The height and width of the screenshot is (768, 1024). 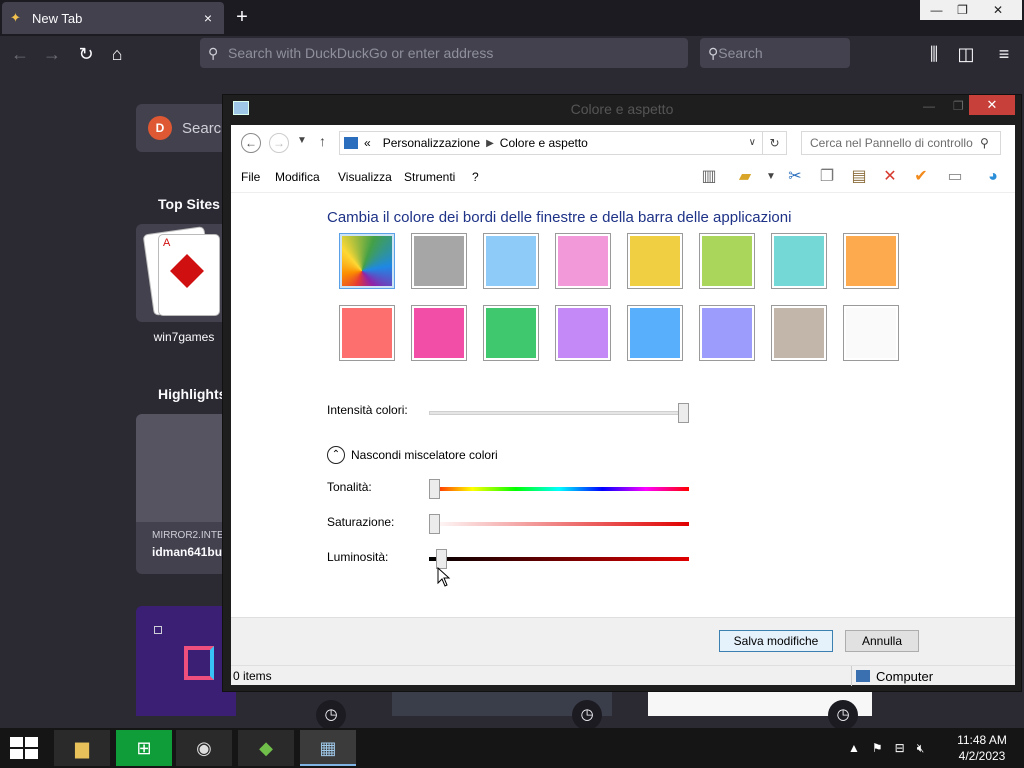 What do you see at coordinates (776, 641) in the screenshot?
I see `save-changes-button: Salva modifiche` at bounding box center [776, 641].